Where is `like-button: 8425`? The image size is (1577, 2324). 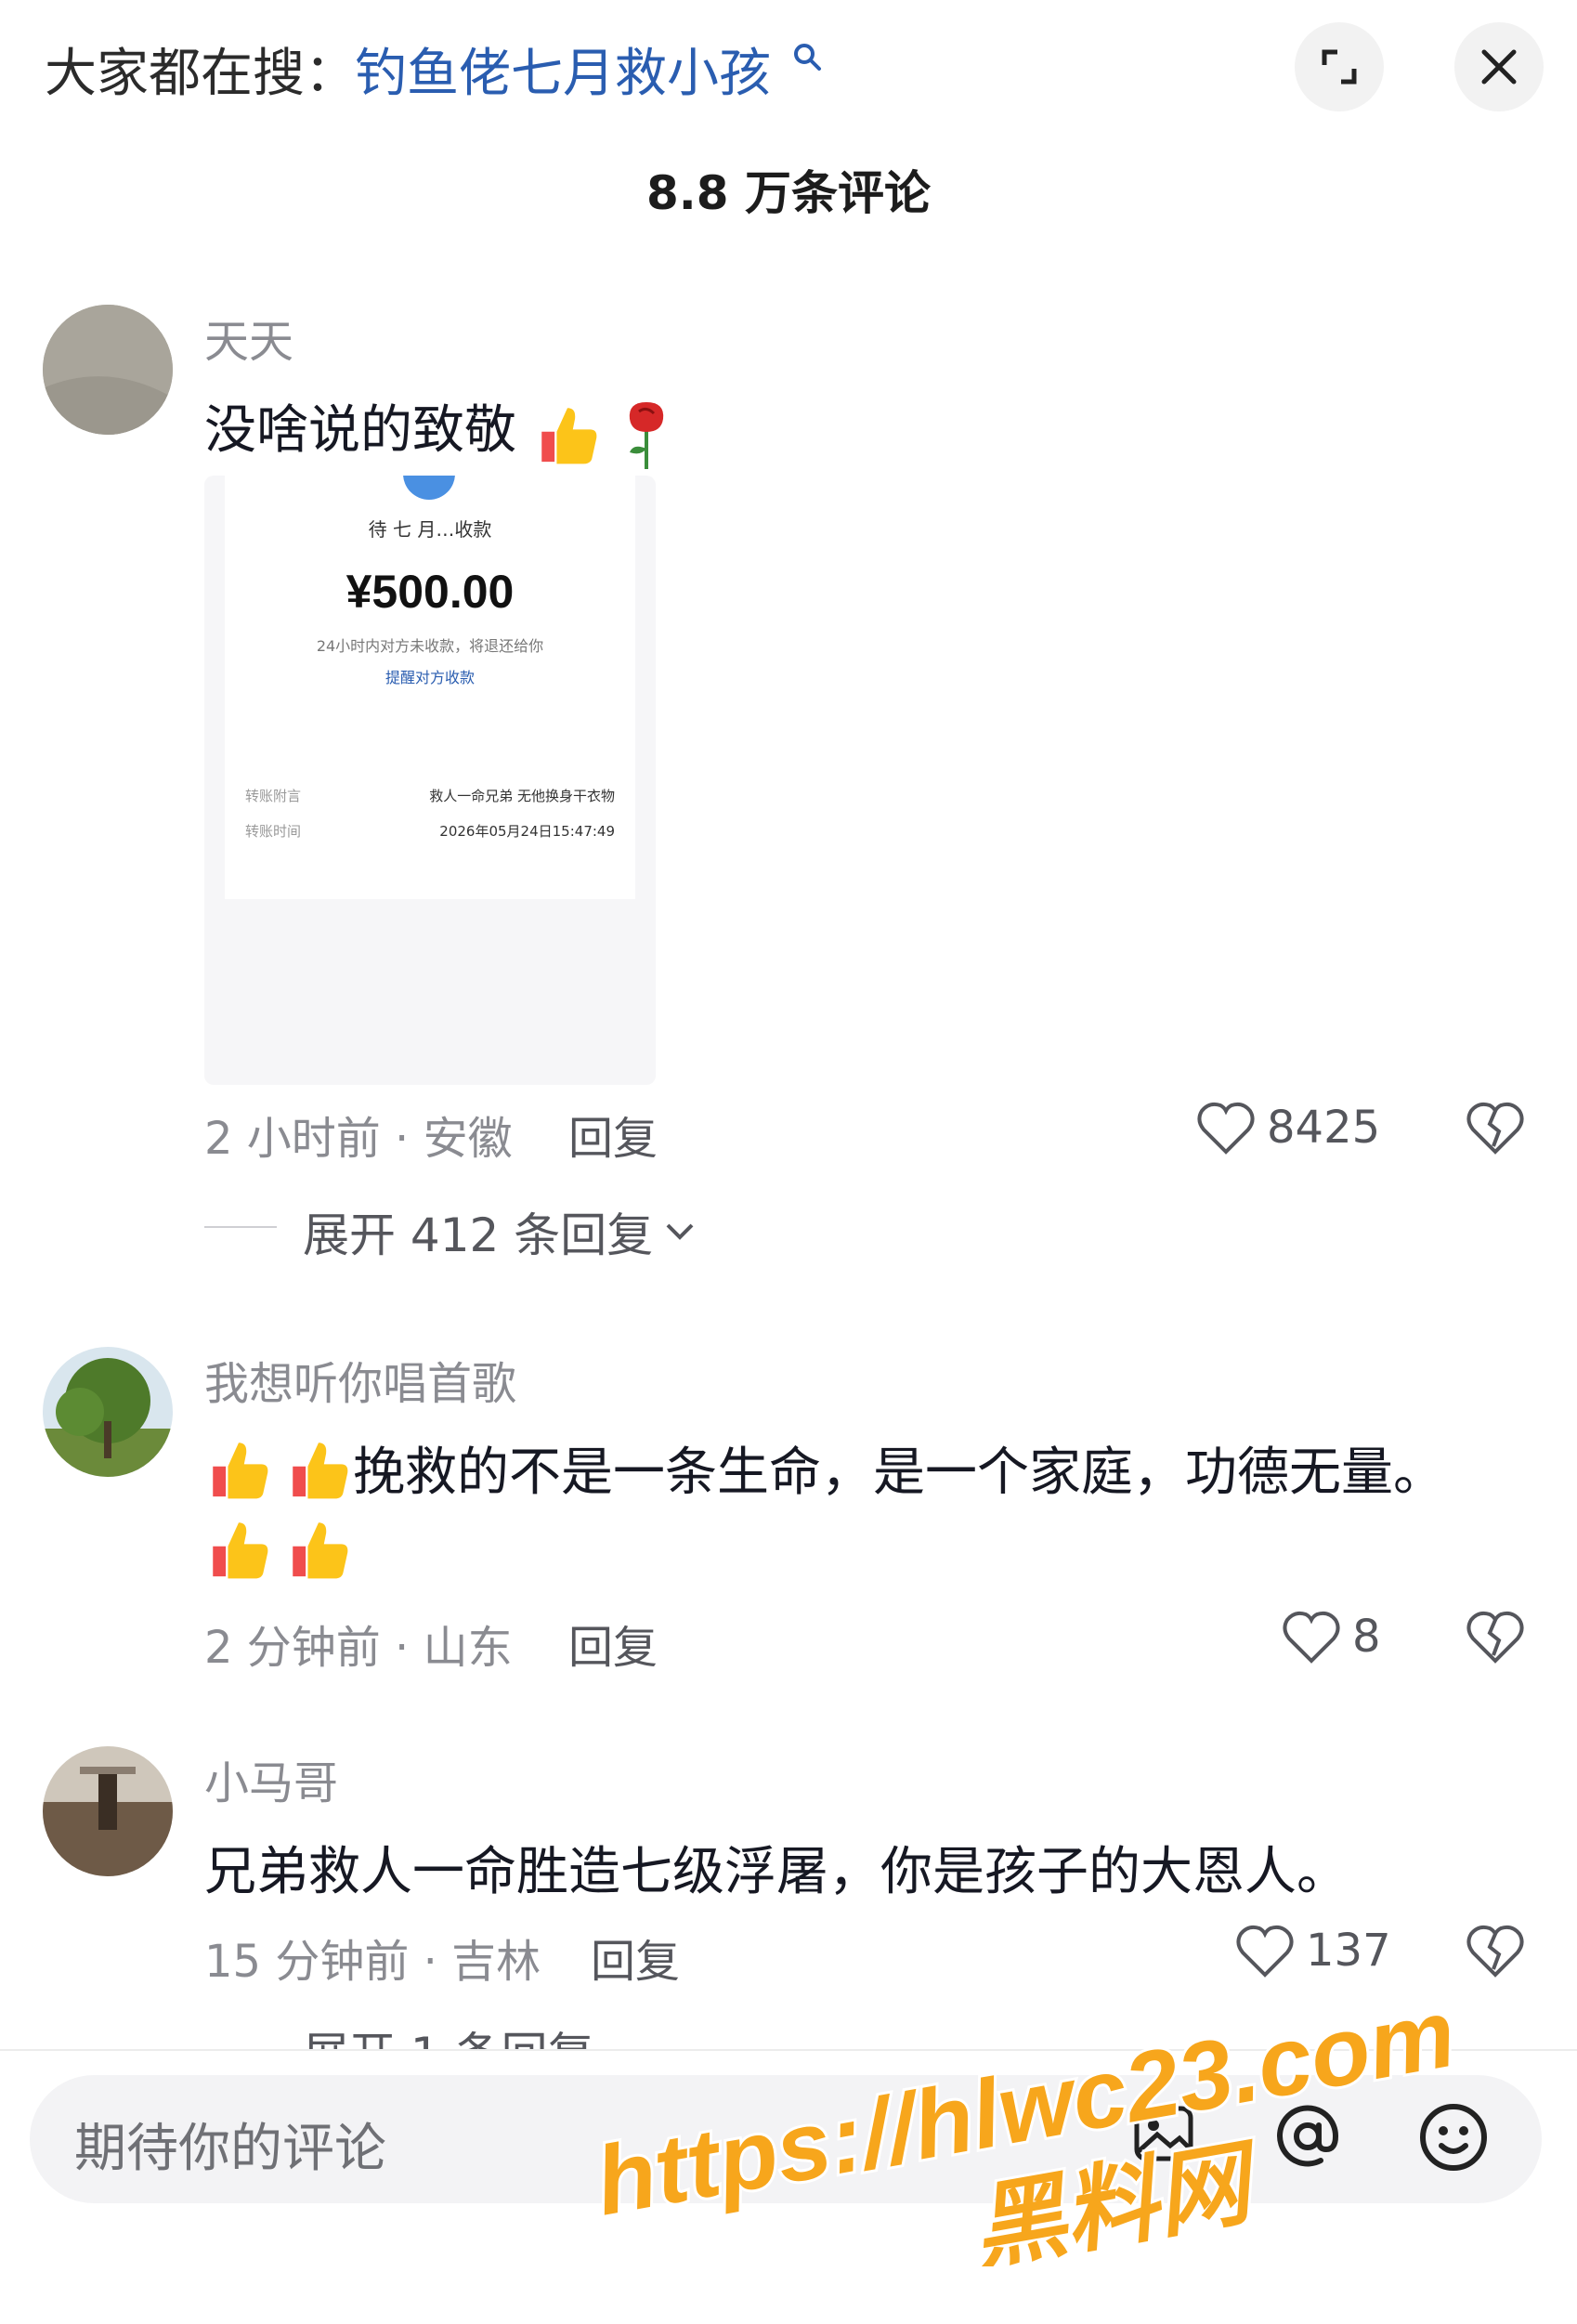 like-button: 8425 is located at coordinates (1288, 1127).